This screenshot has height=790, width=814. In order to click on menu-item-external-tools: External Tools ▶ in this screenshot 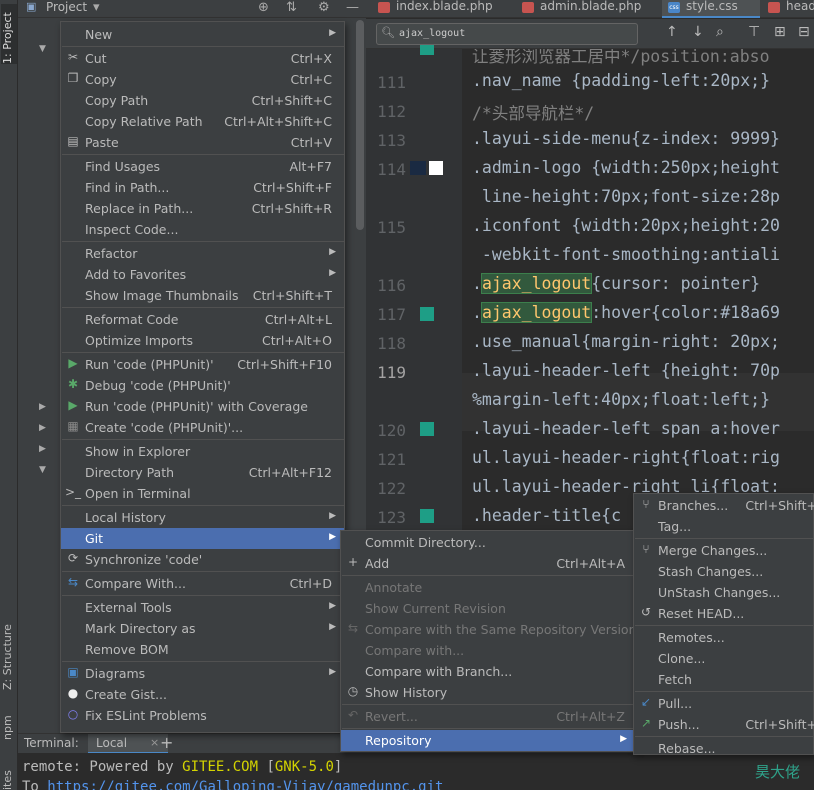, I will do `click(202, 607)`.